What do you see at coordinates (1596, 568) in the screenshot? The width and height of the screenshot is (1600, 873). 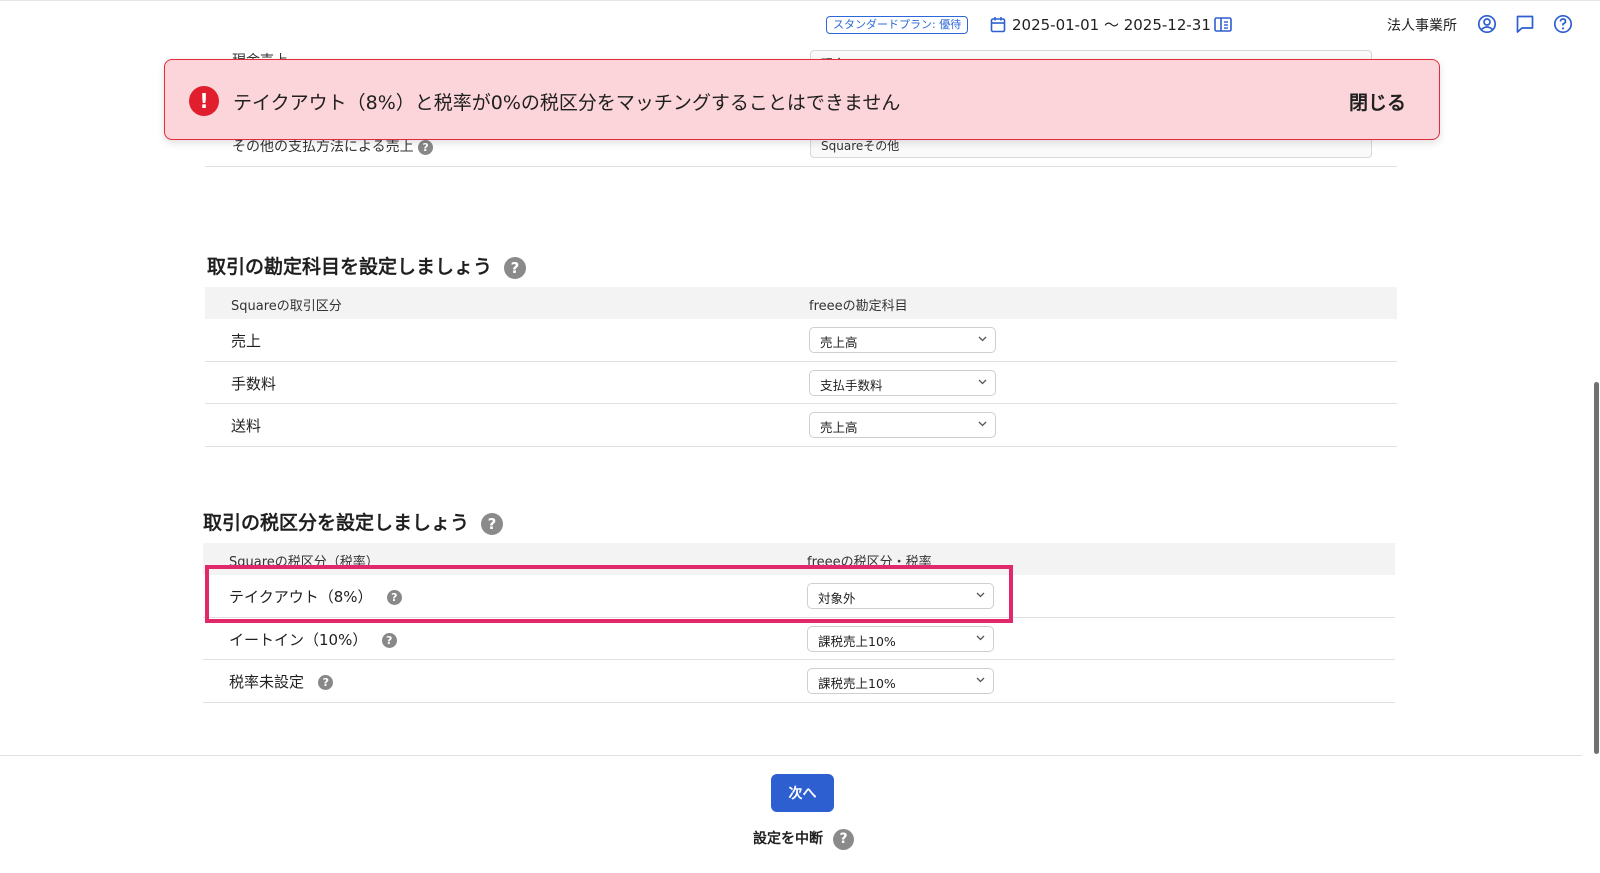 I see `scrollbar-thumb` at bounding box center [1596, 568].